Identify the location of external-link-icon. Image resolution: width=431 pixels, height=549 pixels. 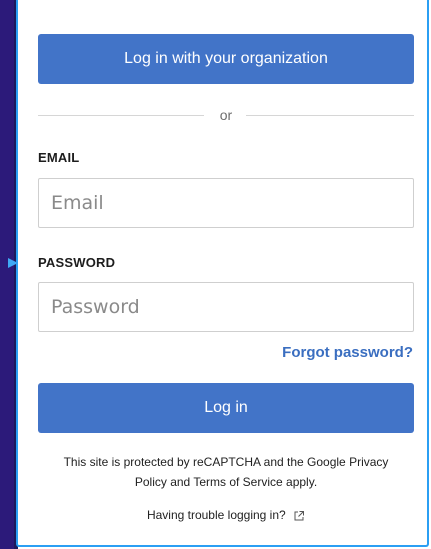
(299, 515).